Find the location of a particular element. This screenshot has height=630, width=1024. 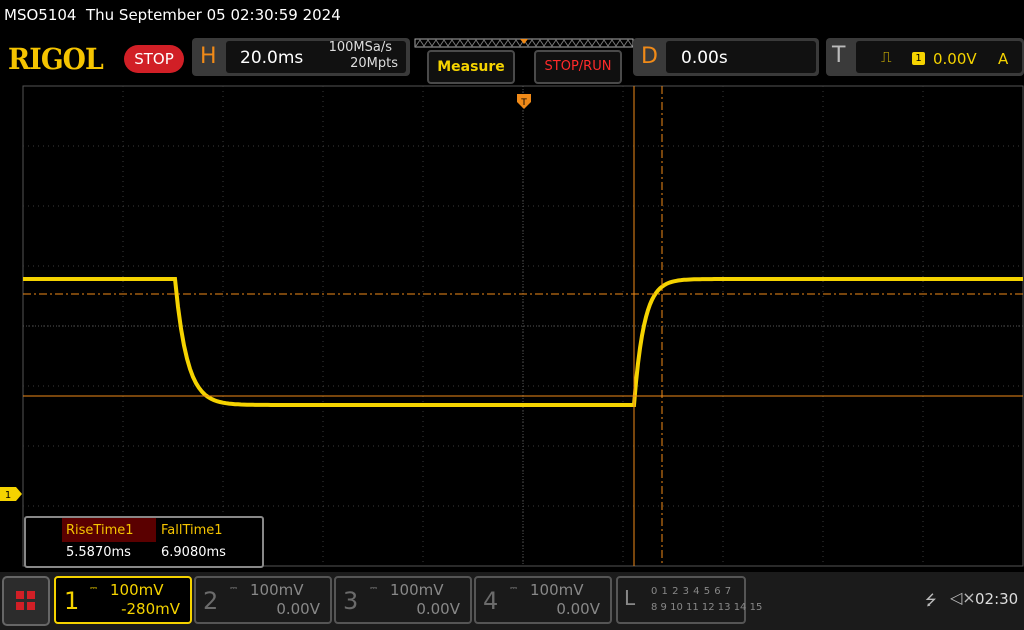

main-menu-button is located at coordinates (26, 601).